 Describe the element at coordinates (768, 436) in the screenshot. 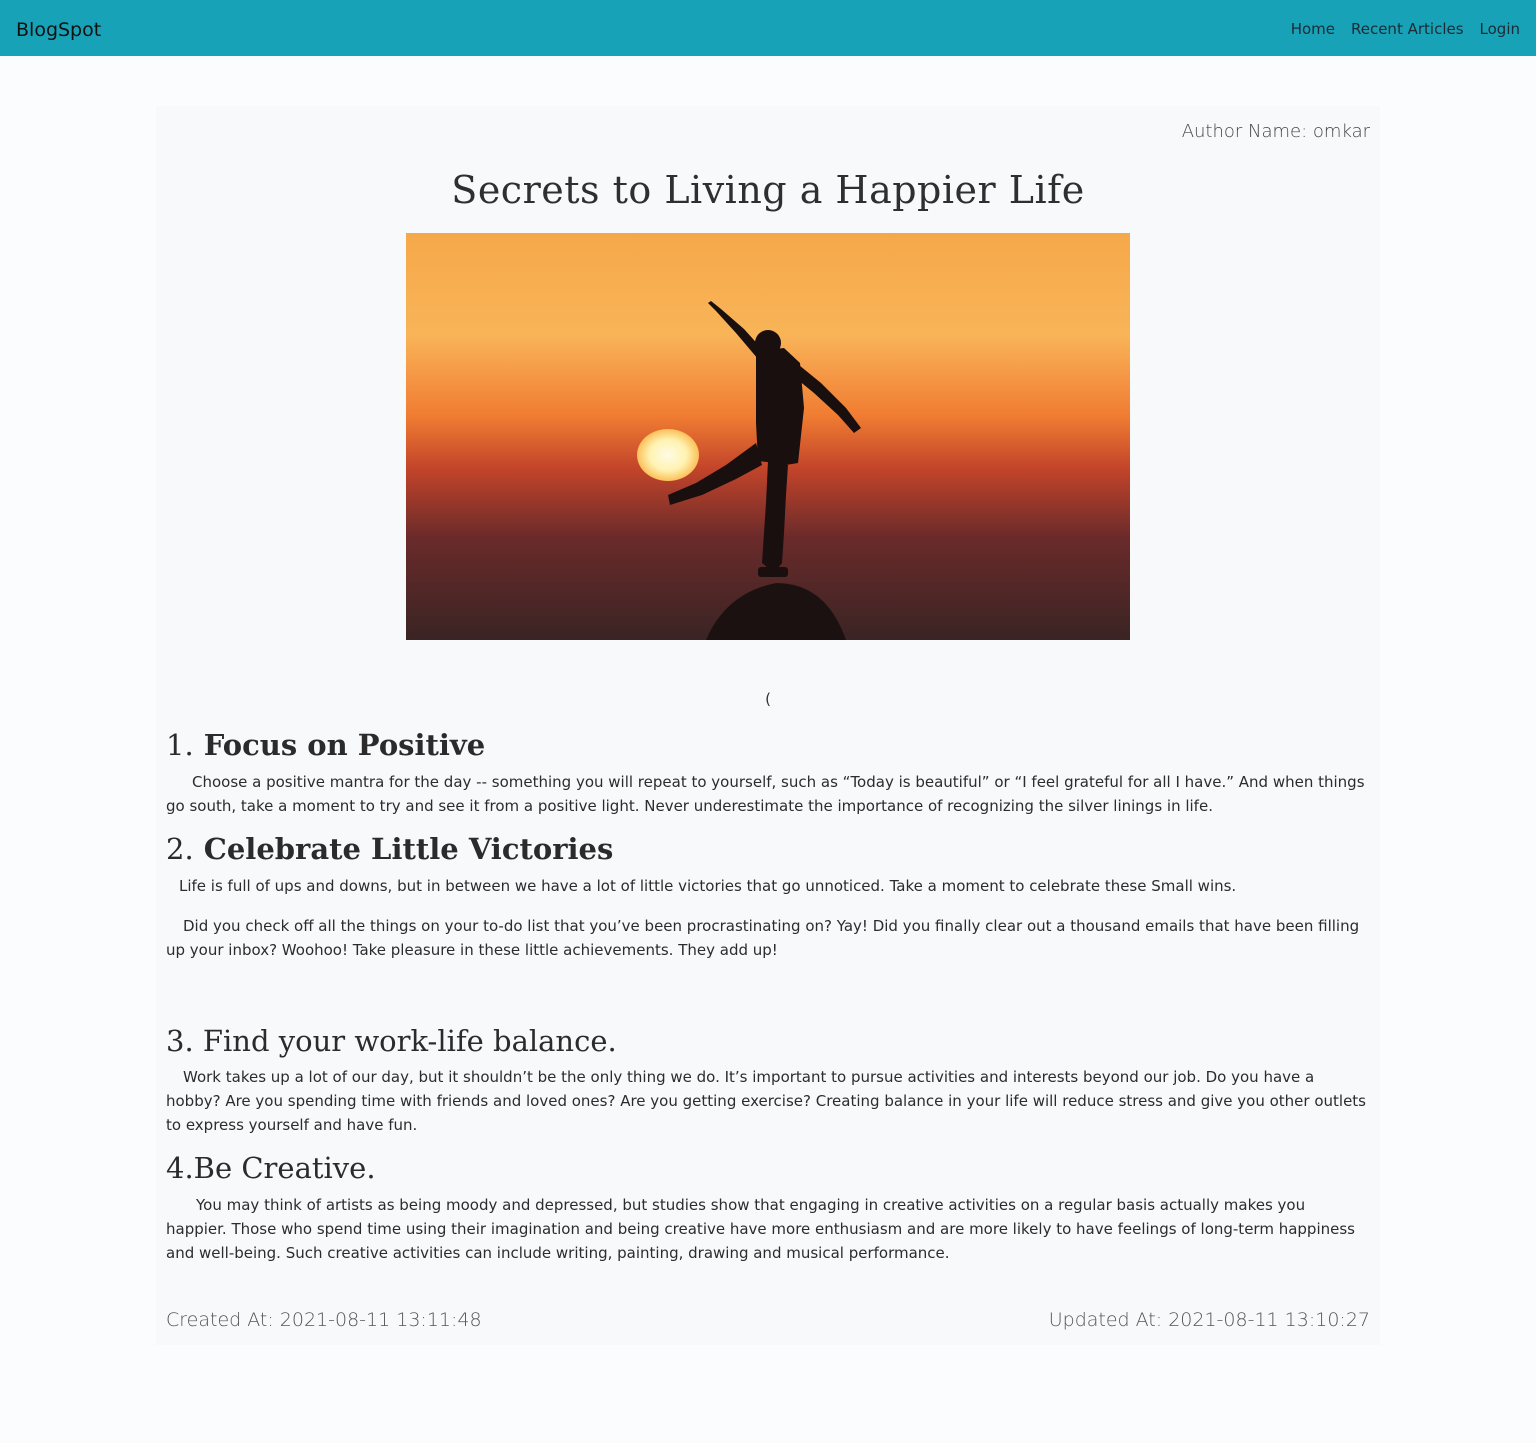

I see `sunset-silhouette-photo` at that location.